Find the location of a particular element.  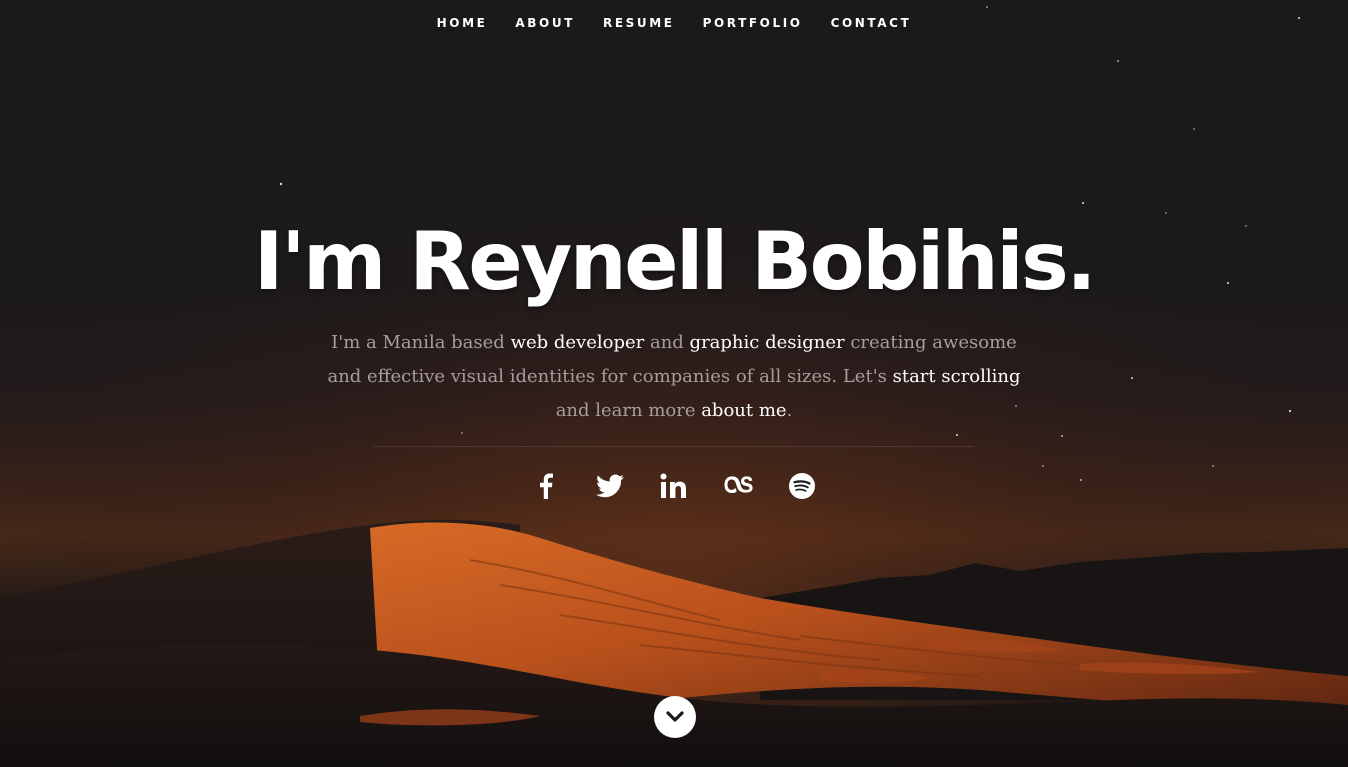

spotify-icon is located at coordinates (802, 486).